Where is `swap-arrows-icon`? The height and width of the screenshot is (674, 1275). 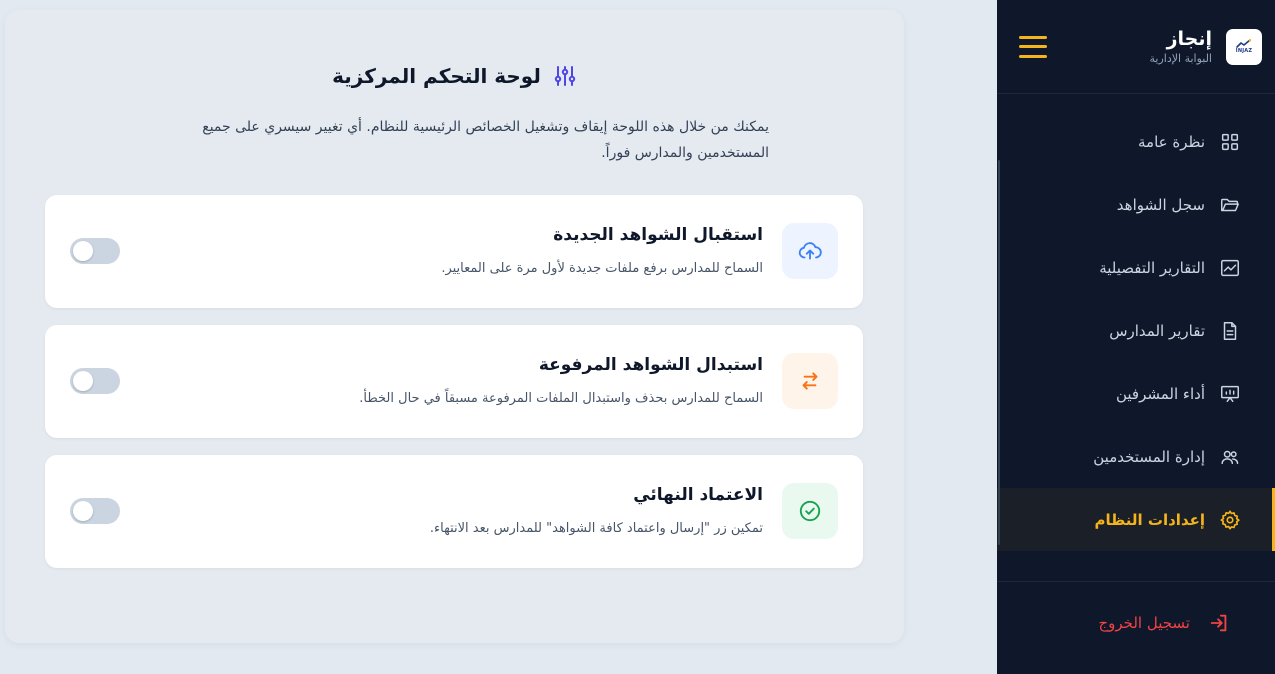
swap-arrows-icon is located at coordinates (810, 381).